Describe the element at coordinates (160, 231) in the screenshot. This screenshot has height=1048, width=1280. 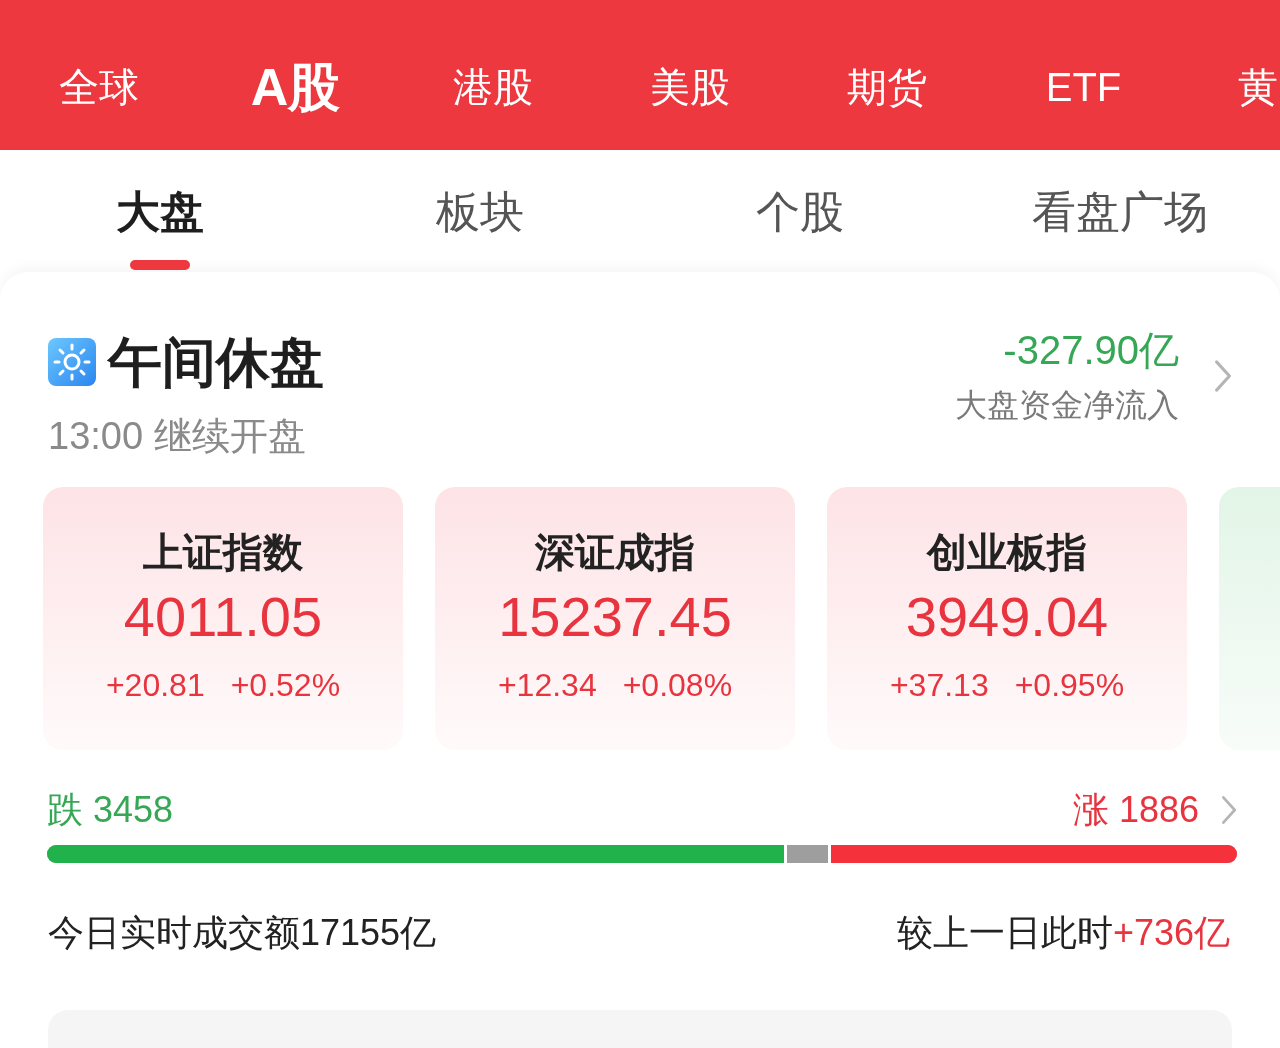
I see `sub-tab: 大盘` at that location.